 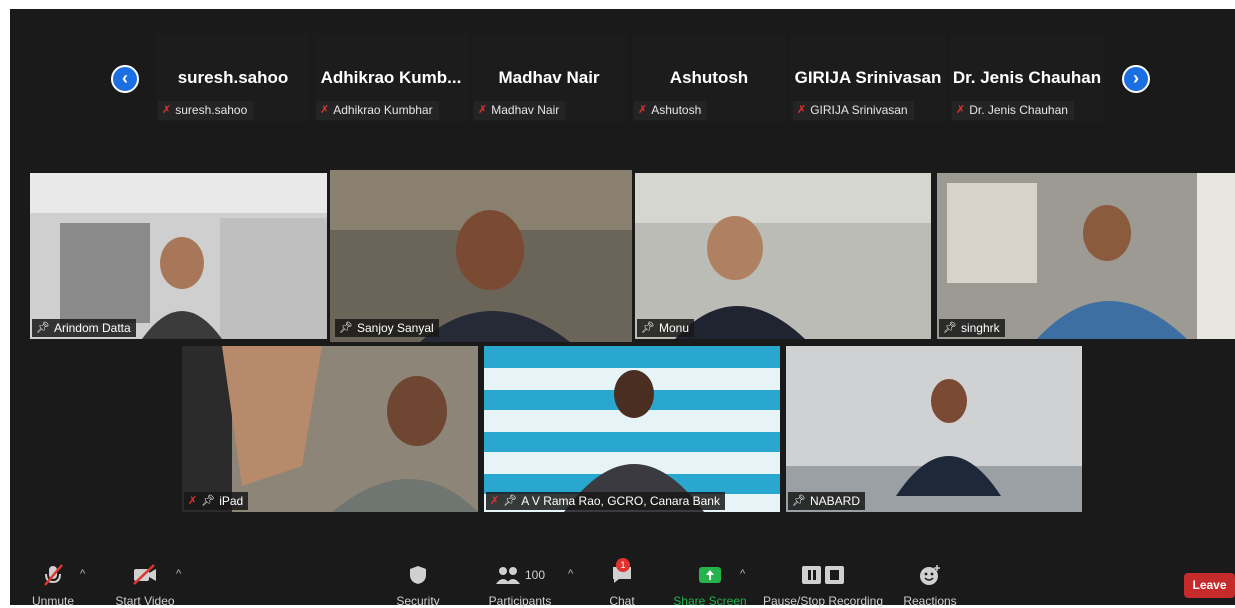 I want to click on participants-button: 100 Participants, so click(x=520, y=585).